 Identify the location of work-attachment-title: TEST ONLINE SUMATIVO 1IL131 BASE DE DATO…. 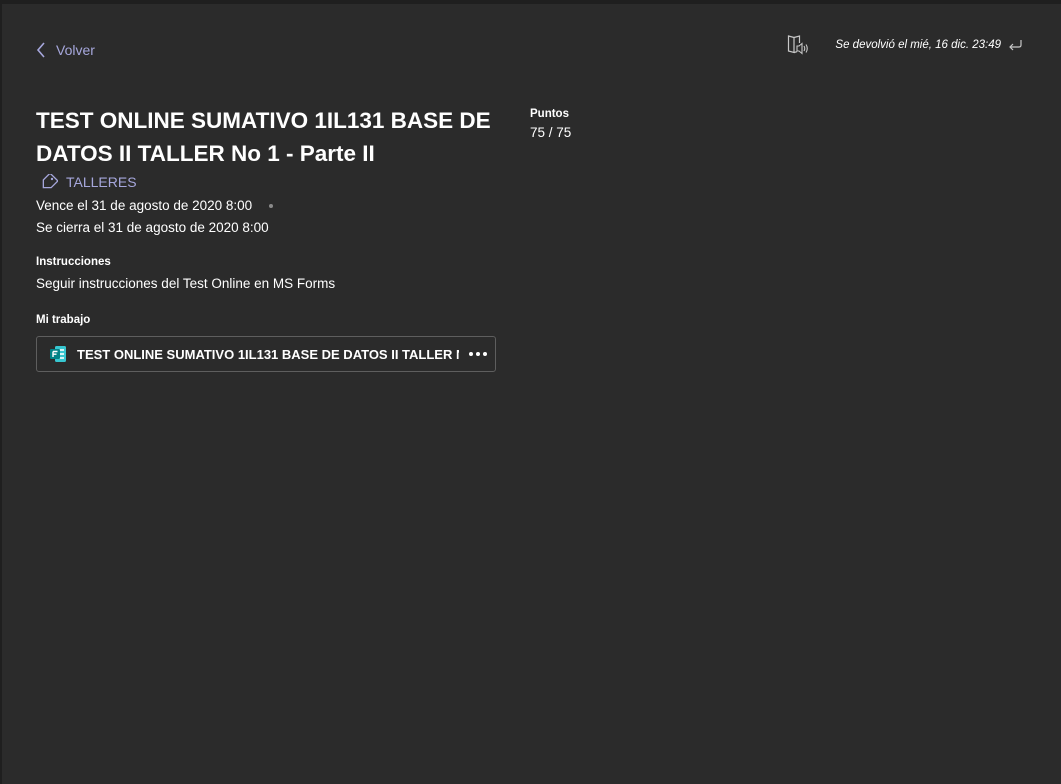
(268, 354).